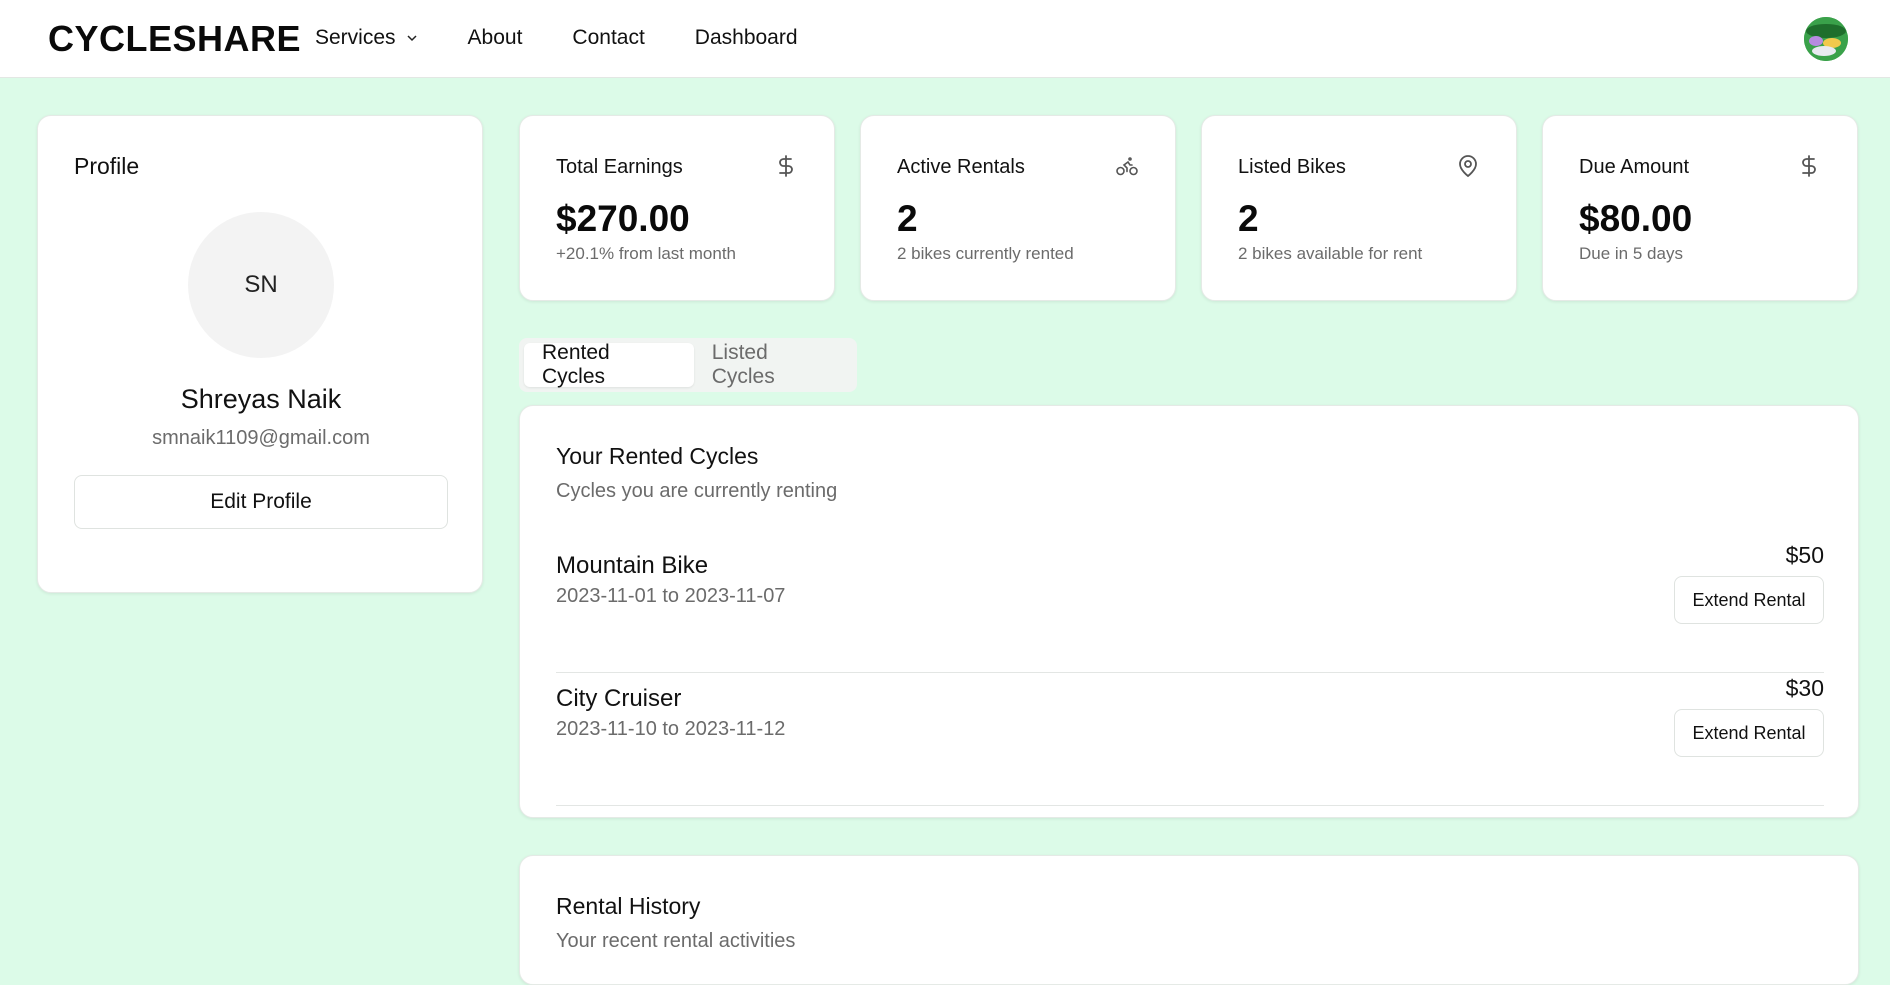 The image size is (1890, 985). What do you see at coordinates (261, 438) in the screenshot?
I see `profile-email: smnaik1109@gmail.com` at bounding box center [261, 438].